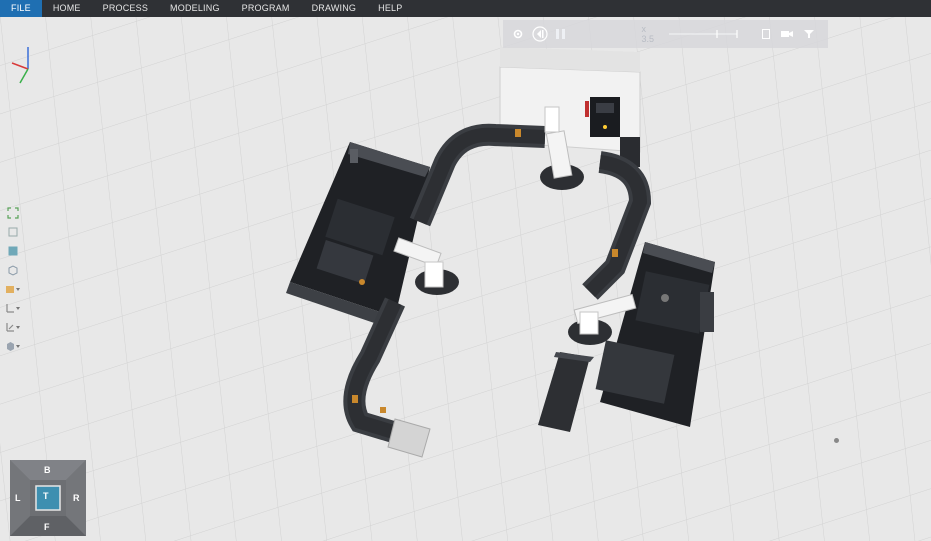 Image resolution: width=931 pixels, height=541 pixels. I want to click on menu-modeling: MODELING, so click(195, 8).